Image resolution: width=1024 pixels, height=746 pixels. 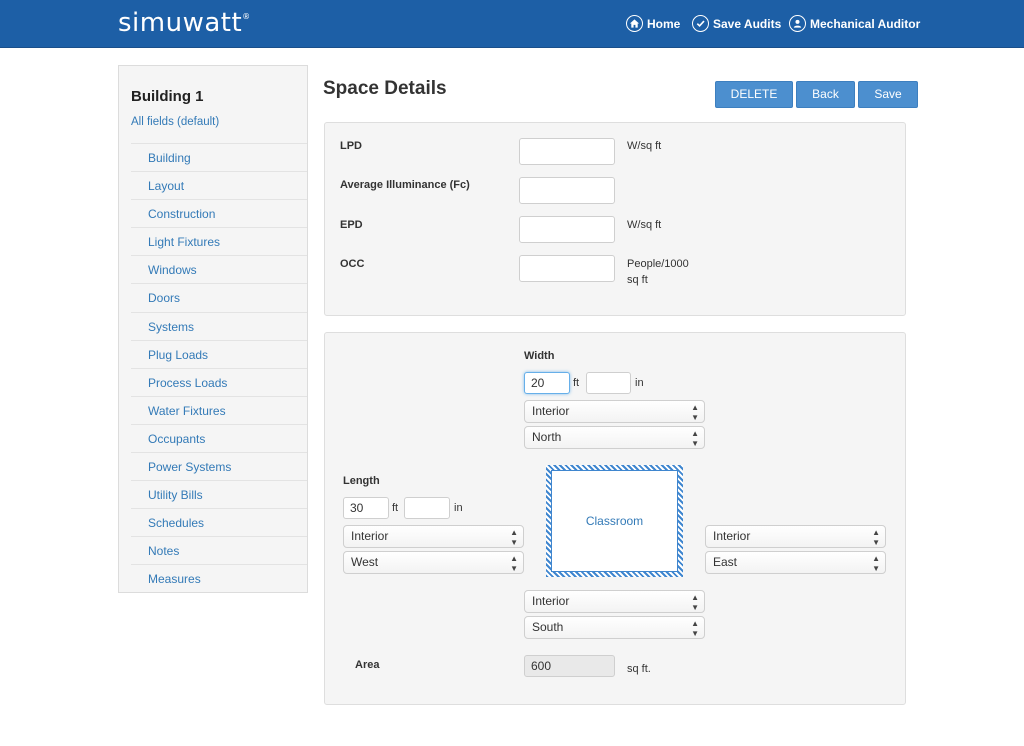 What do you see at coordinates (351, 146) in the screenshot?
I see `lpd-label: LPD` at bounding box center [351, 146].